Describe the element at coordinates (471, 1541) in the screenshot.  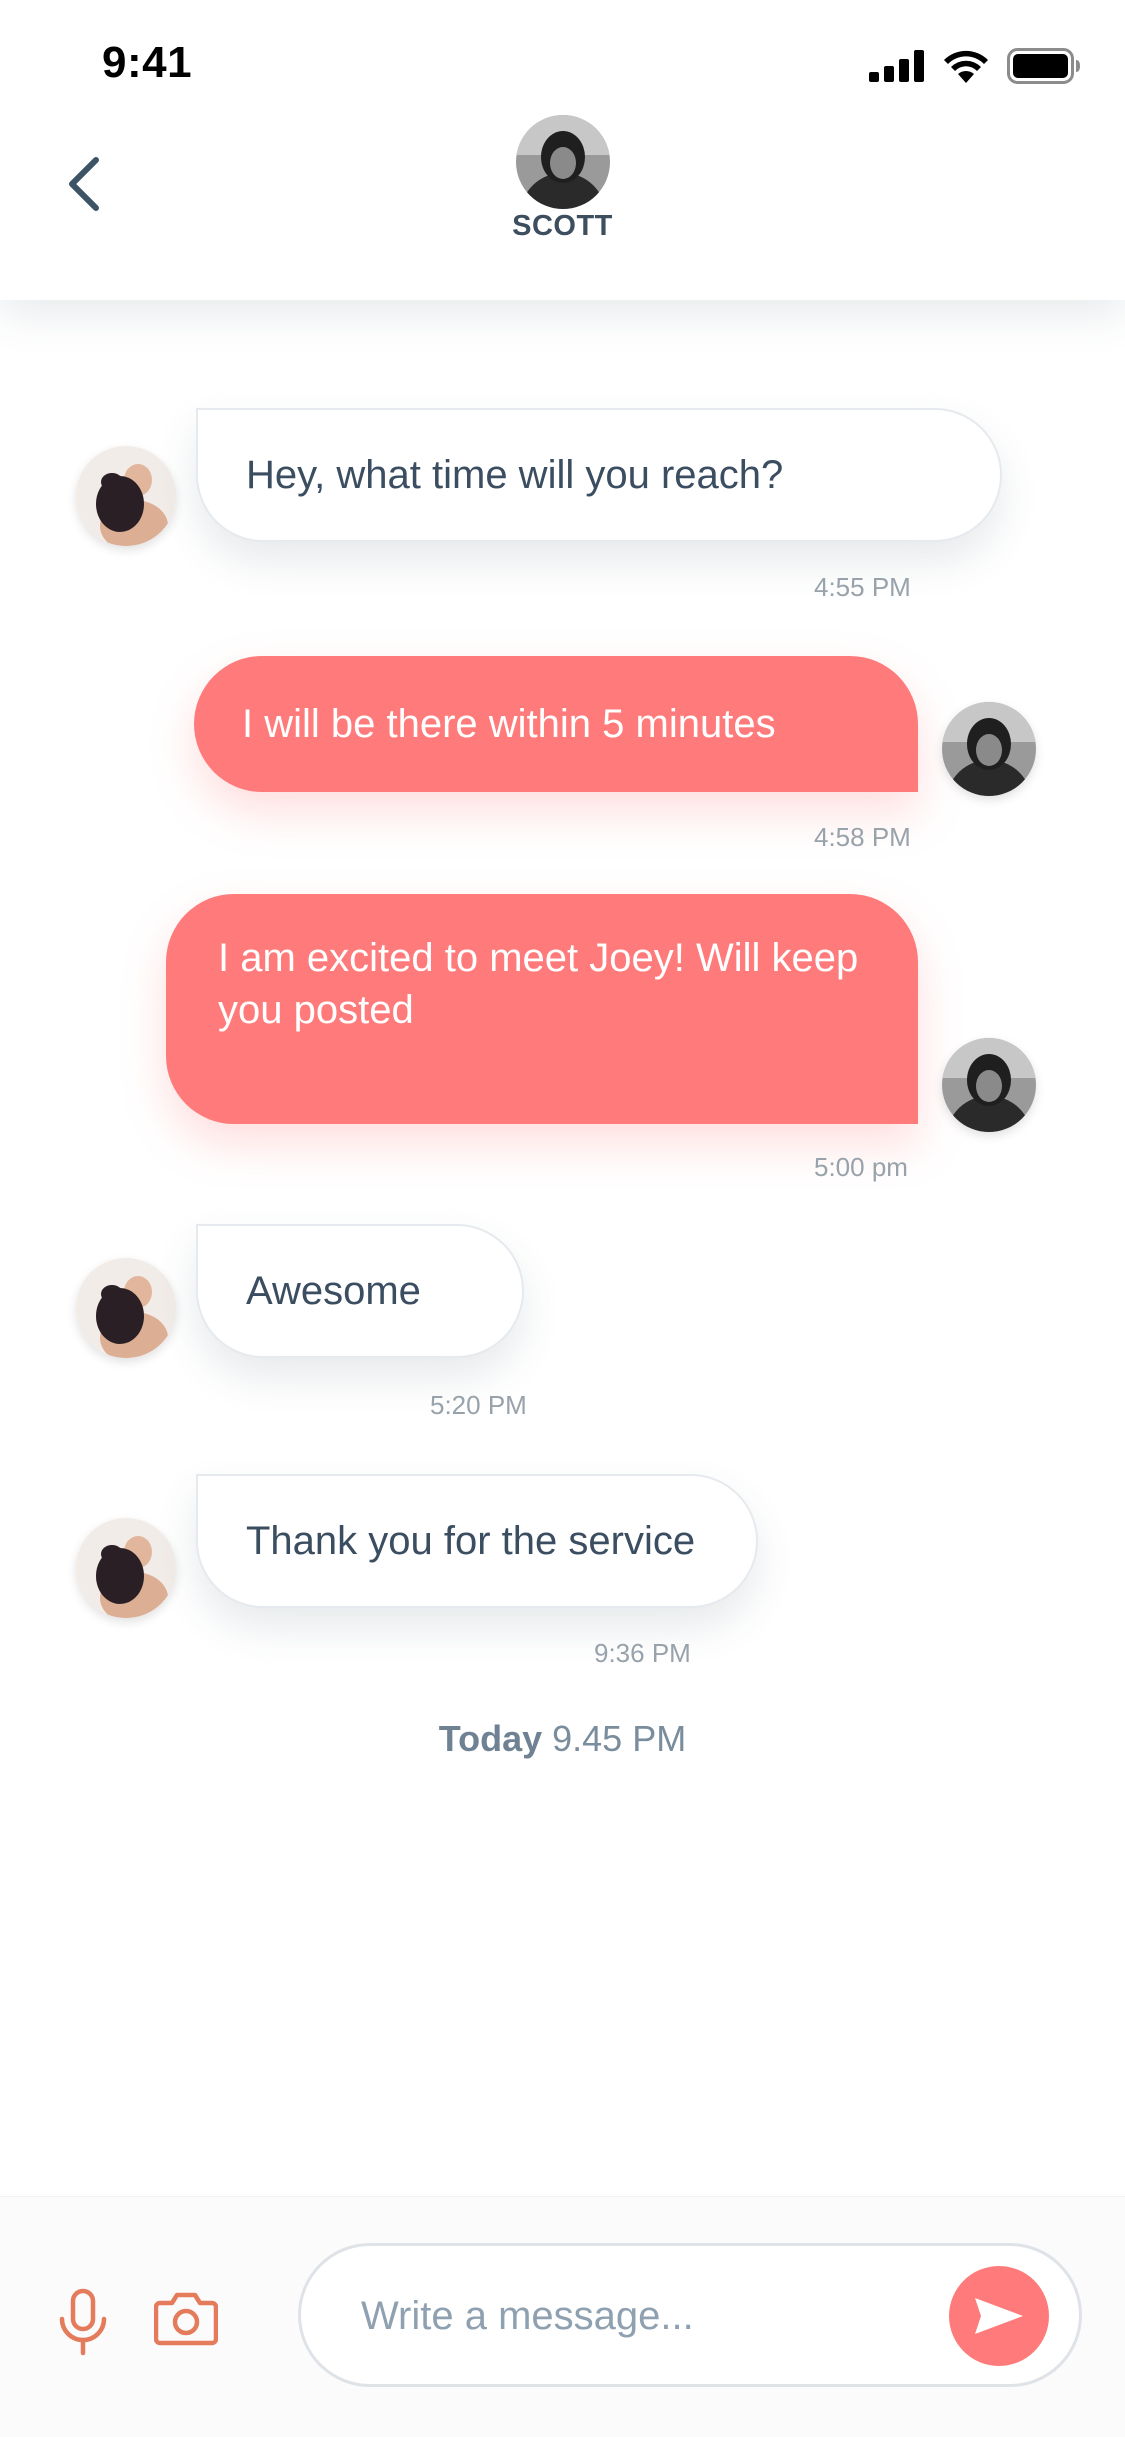
I see `message-text: Thank you for the service` at that location.